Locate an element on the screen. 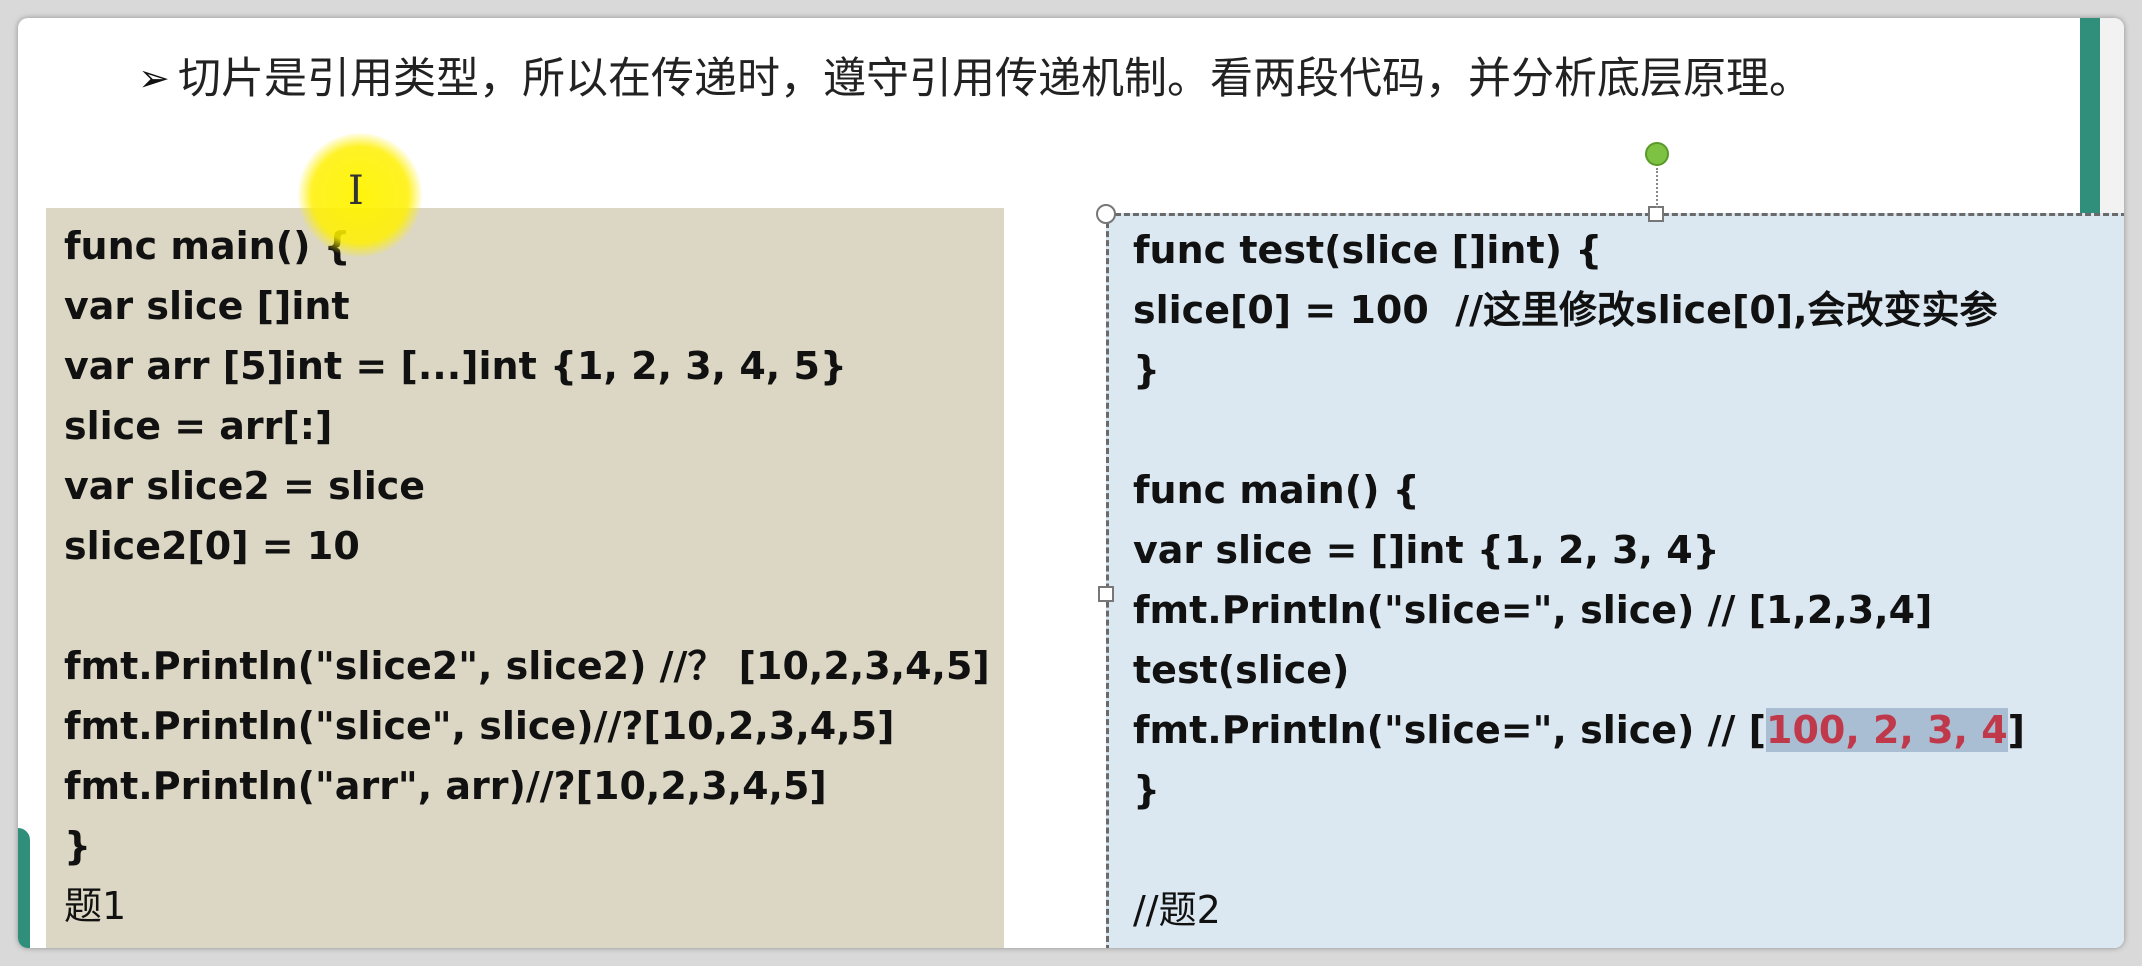  code-line: func main() { is located at coordinates (1276, 490).